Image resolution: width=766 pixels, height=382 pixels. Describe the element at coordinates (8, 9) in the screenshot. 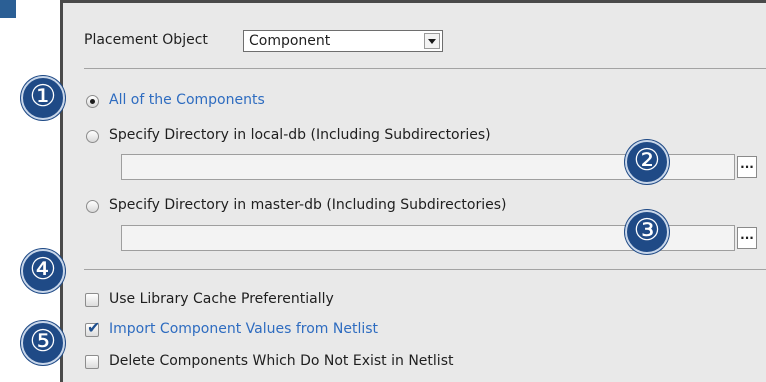

I see `corner-accent` at that location.